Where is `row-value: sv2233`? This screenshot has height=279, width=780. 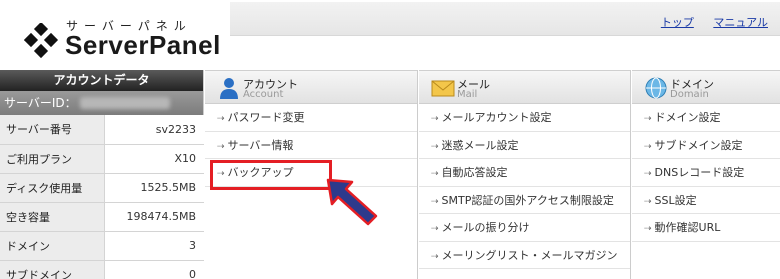 row-value: sv2233 is located at coordinates (154, 130).